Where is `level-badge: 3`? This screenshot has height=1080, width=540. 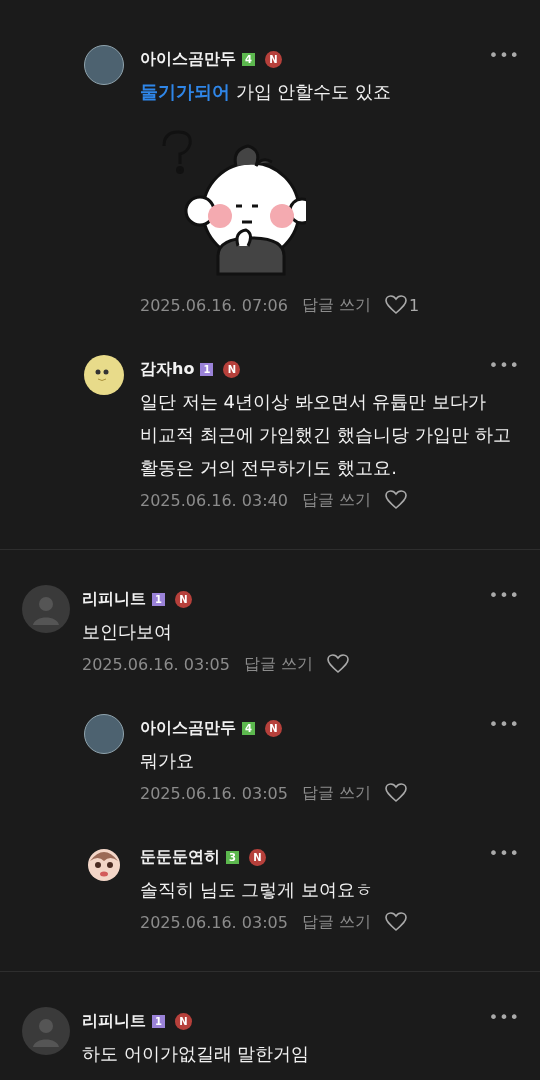
level-badge: 3 is located at coordinates (232, 857).